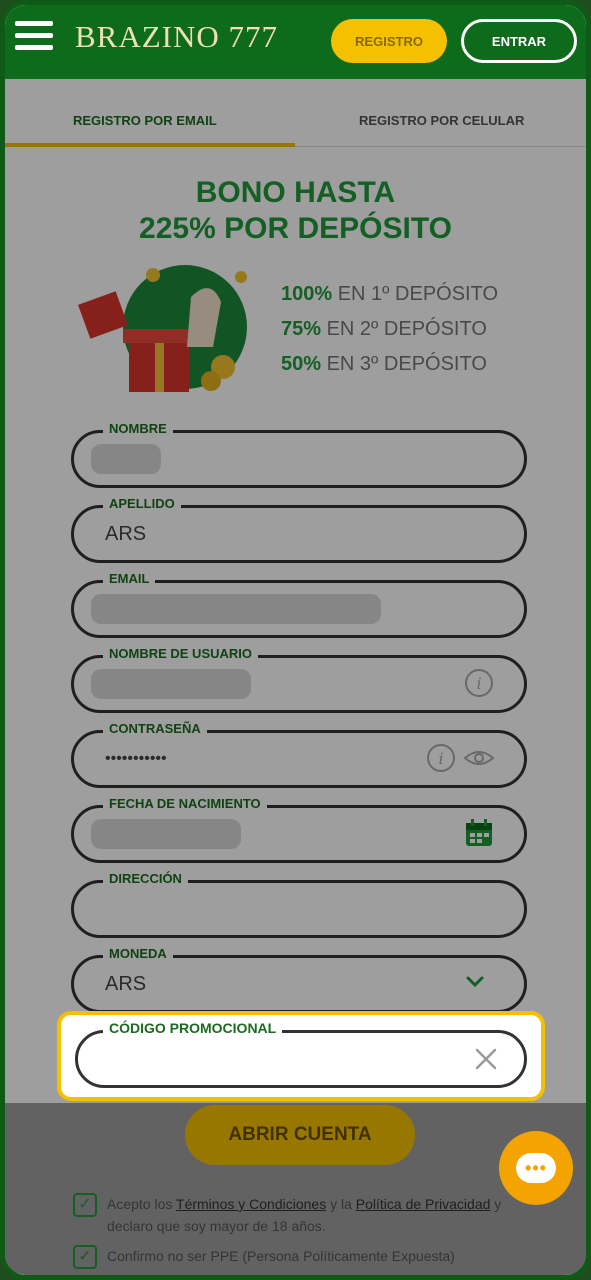  What do you see at coordinates (389, 41) in the screenshot?
I see `register-button: REGISTRO` at bounding box center [389, 41].